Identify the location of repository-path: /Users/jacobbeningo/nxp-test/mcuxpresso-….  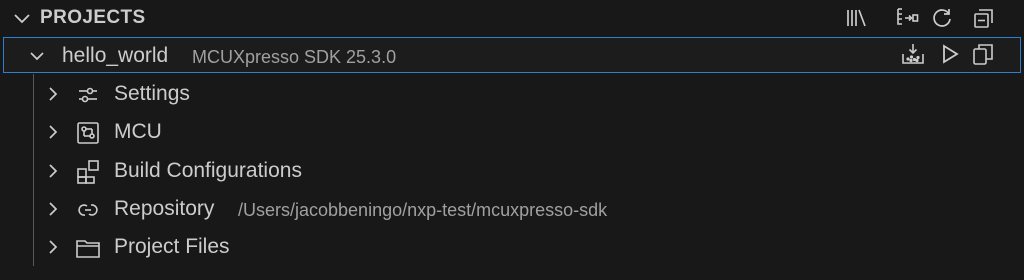
(423, 210).